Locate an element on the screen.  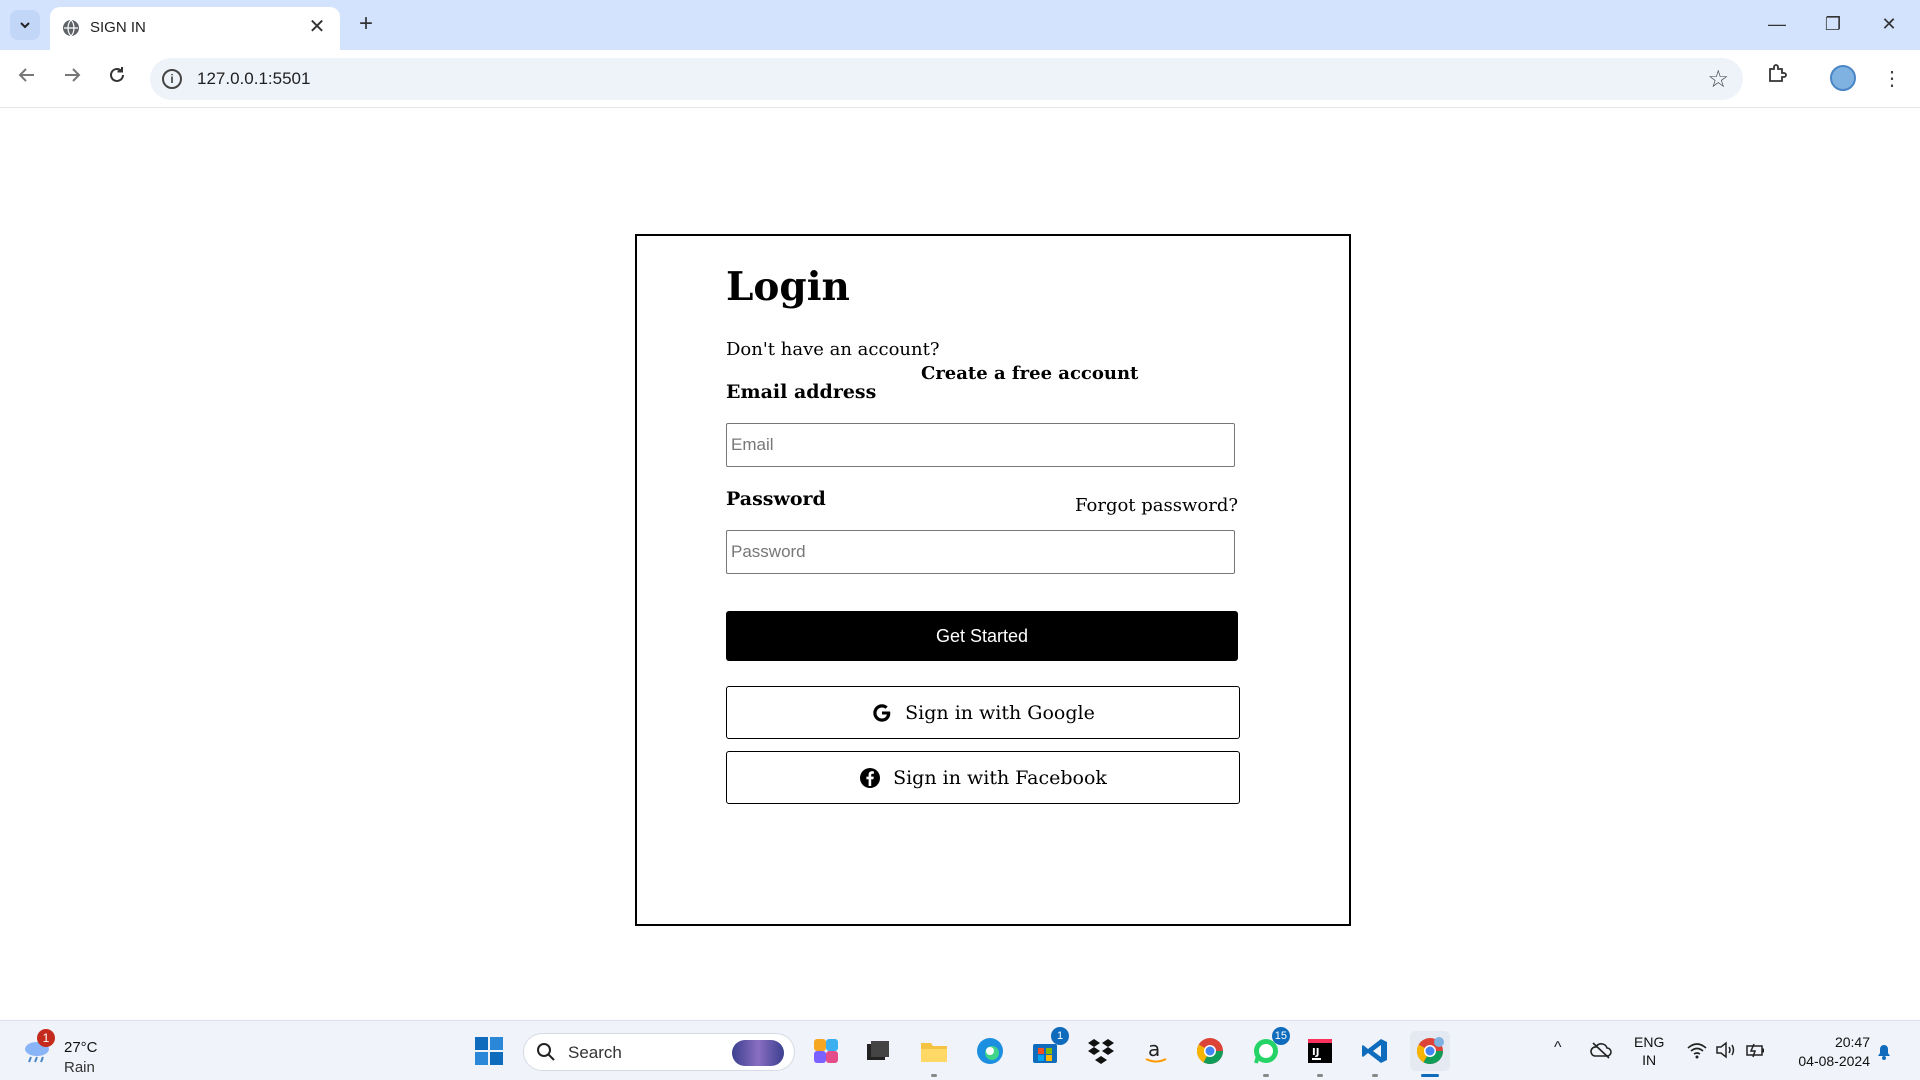
email-label: Email address is located at coordinates (801, 392).